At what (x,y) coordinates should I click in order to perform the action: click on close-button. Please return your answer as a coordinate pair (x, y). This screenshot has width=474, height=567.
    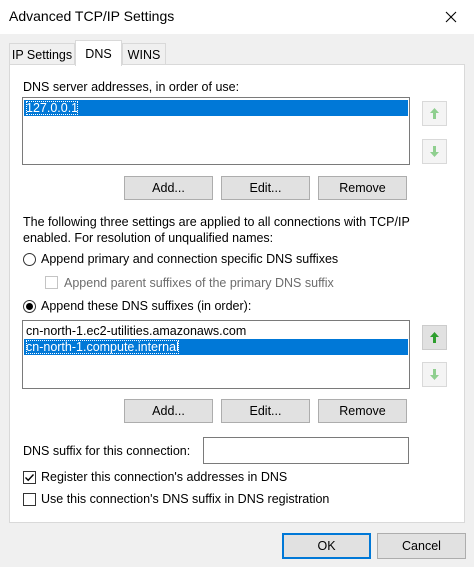
    Looking at the image, I should click on (451, 17).